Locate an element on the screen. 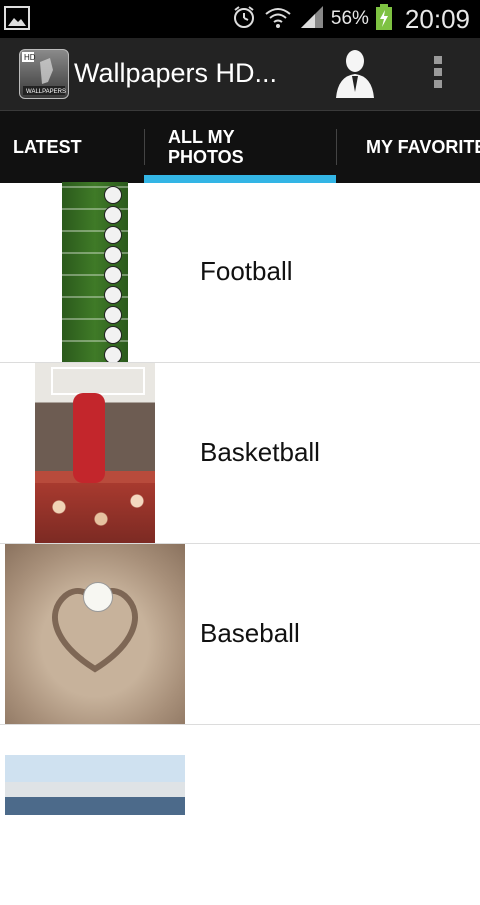  tab-my-favorites-label: MY FAVORITES is located at coordinates (423, 146).